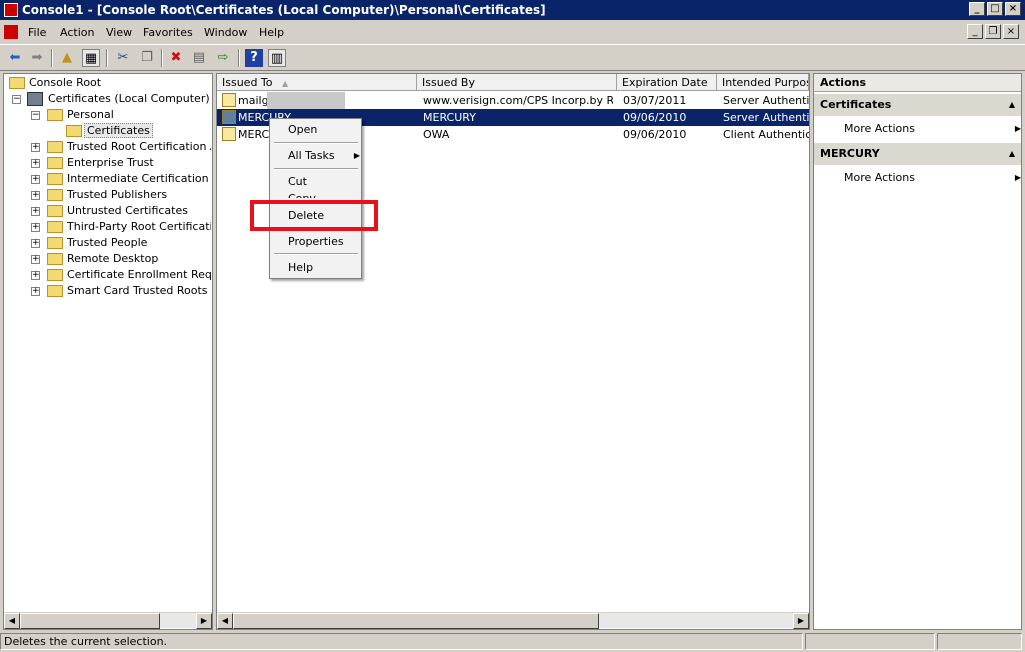 The height and width of the screenshot is (652, 1025). What do you see at coordinates (975, 31) in the screenshot?
I see `mdi-minimize-button: _` at bounding box center [975, 31].